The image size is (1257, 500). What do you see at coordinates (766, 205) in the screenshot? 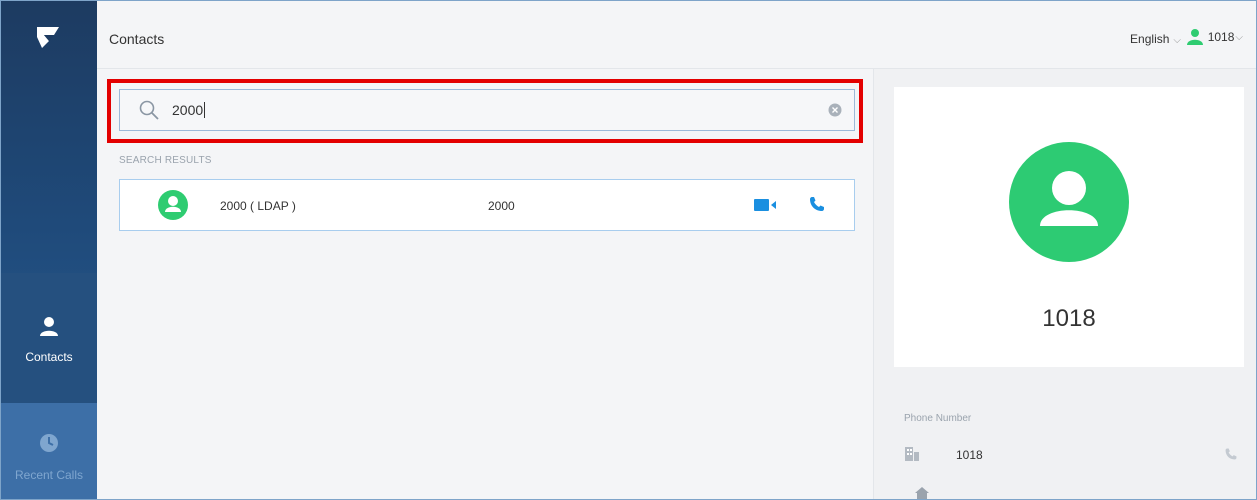
I see `video-call-icon` at bounding box center [766, 205].